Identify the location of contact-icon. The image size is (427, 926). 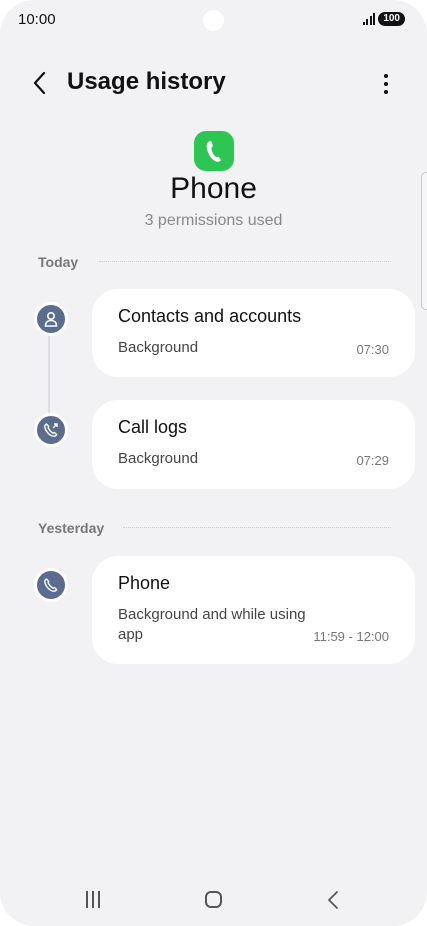
(51, 319).